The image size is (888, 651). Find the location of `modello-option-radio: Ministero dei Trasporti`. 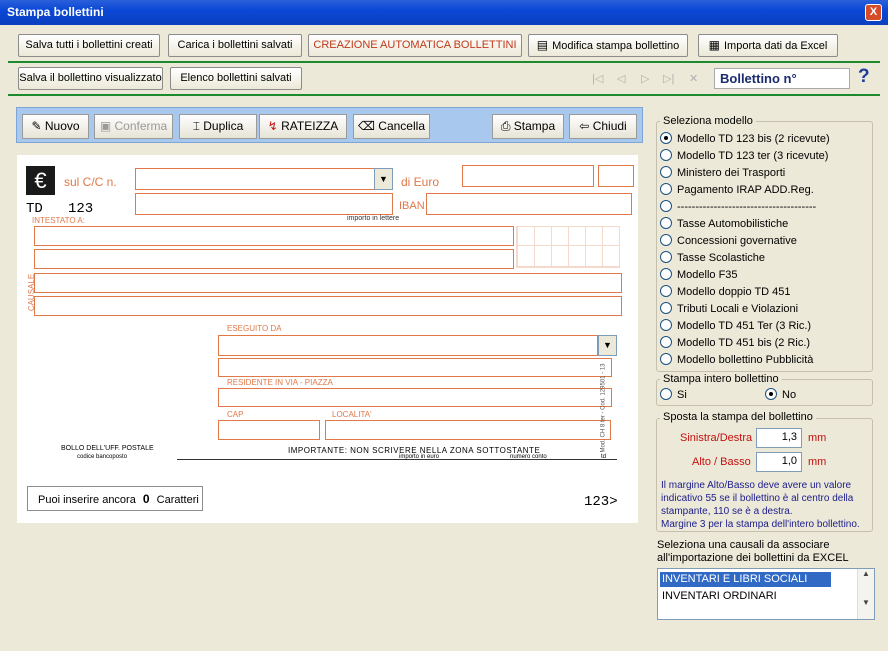

modello-option-radio: Ministero dei Trasporti is located at coordinates (722, 172).